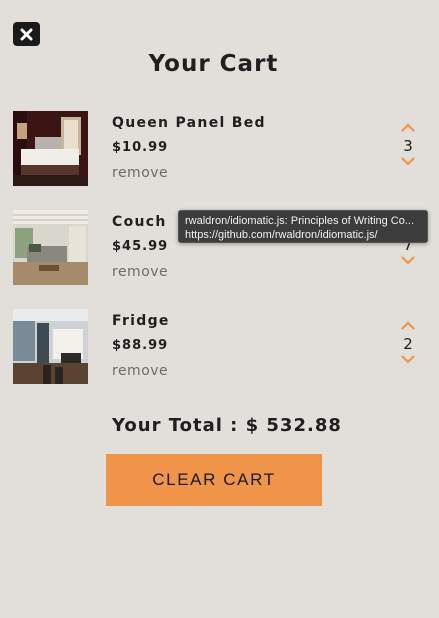 Image resolution: width=439 pixels, height=618 pixels. Describe the element at coordinates (50, 247) in the screenshot. I see `product-image-couch` at that location.